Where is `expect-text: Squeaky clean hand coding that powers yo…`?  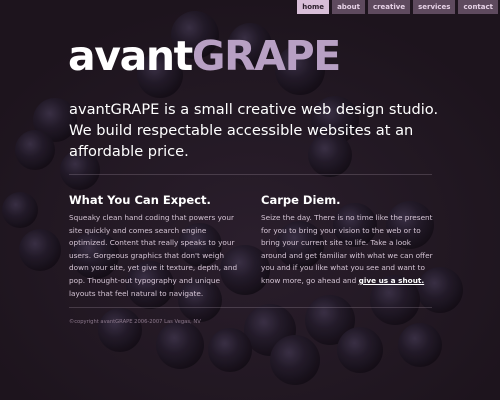 expect-text: Squeaky clean hand coding that powers yo… is located at coordinates (153, 255).